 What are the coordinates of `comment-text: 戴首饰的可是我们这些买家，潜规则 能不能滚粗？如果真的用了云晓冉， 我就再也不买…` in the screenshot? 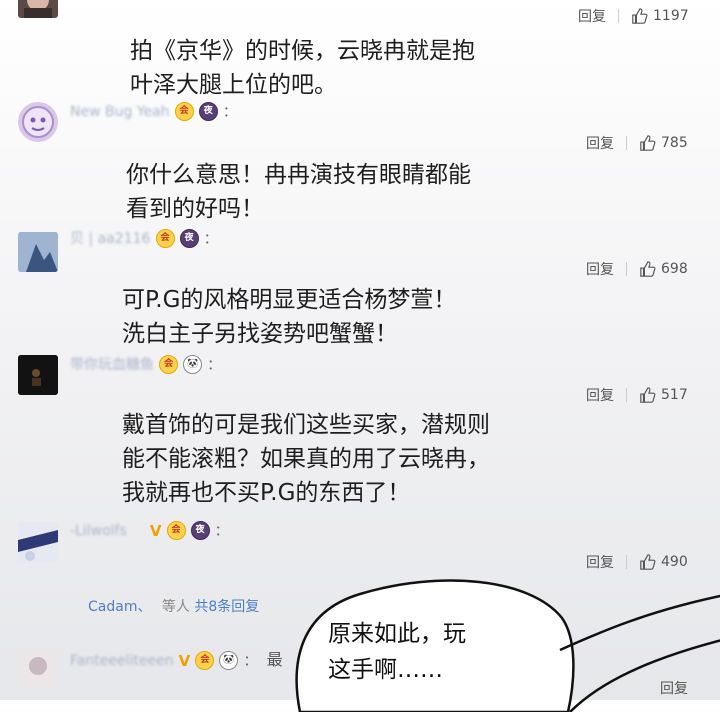 It's located at (306, 459).